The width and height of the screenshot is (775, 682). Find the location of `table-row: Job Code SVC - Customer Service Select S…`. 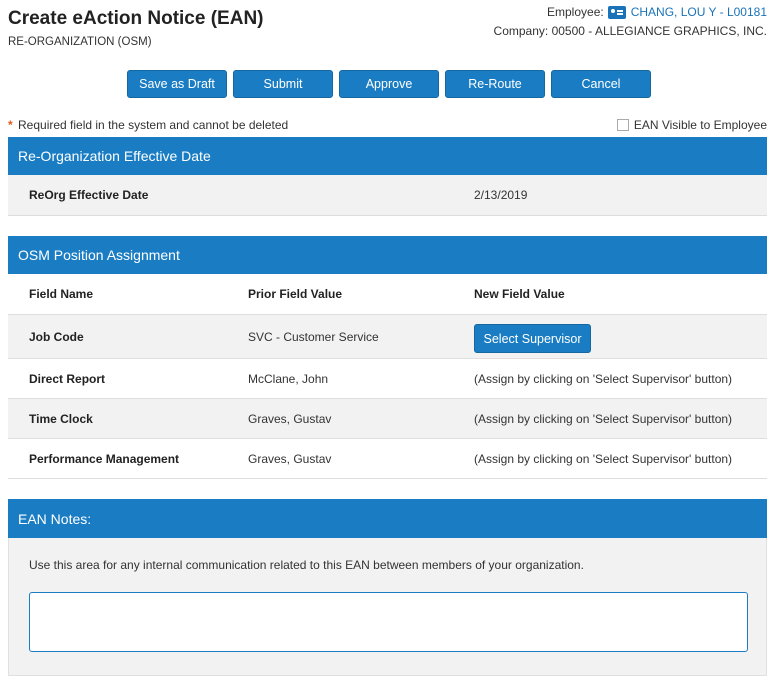

table-row: Job Code SVC - Customer Service Select S… is located at coordinates (387, 337).